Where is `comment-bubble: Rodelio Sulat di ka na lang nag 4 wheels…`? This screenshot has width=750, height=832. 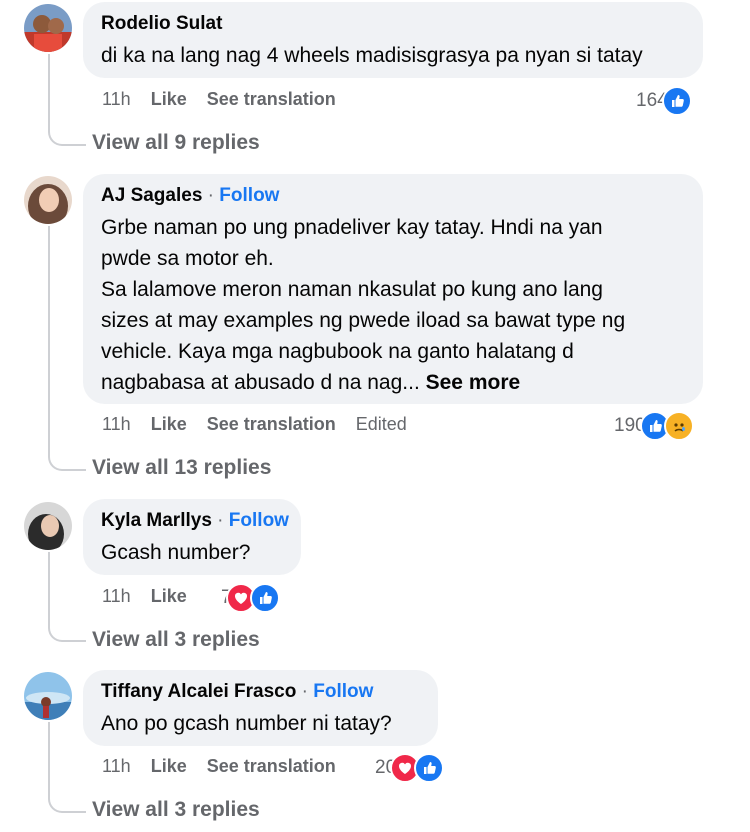 comment-bubble: Rodelio Sulat di ka na lang nag 4 wheels… is located at coordinates (393, 40).